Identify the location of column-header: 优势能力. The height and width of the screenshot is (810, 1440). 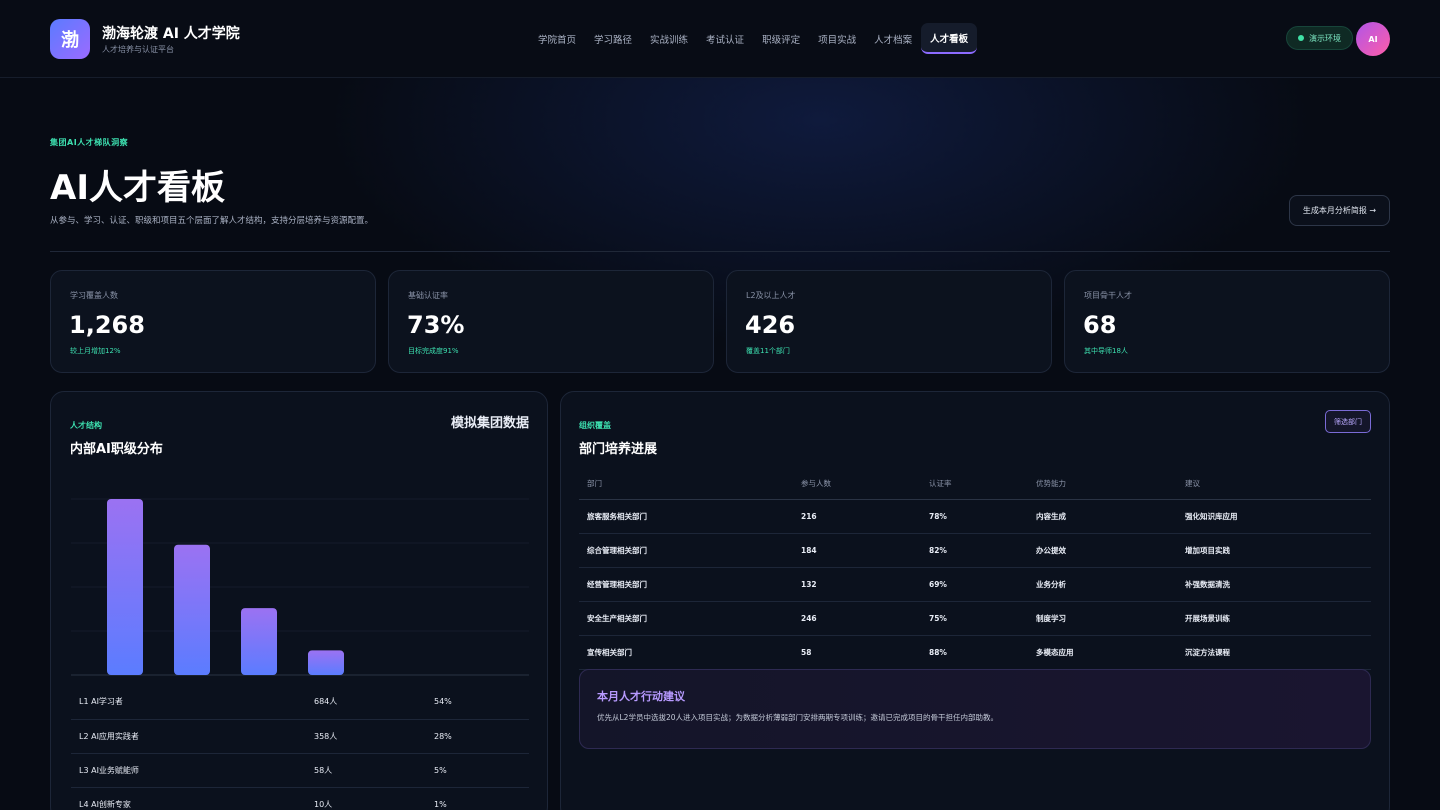
(1102, 484).